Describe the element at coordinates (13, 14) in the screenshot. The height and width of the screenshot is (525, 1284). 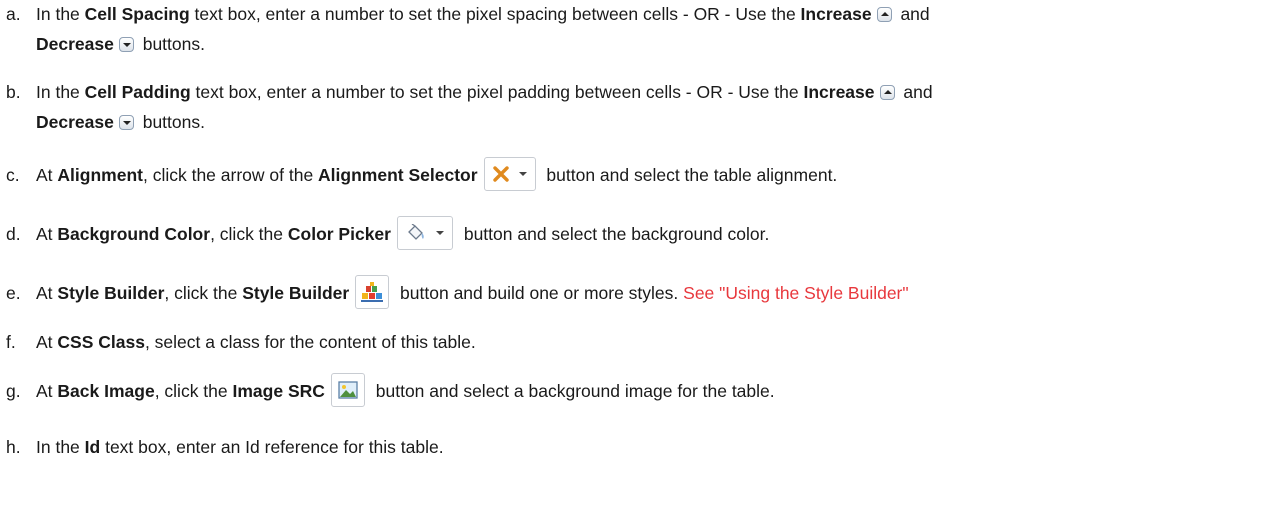
I see `item-letter: a.` at that location.